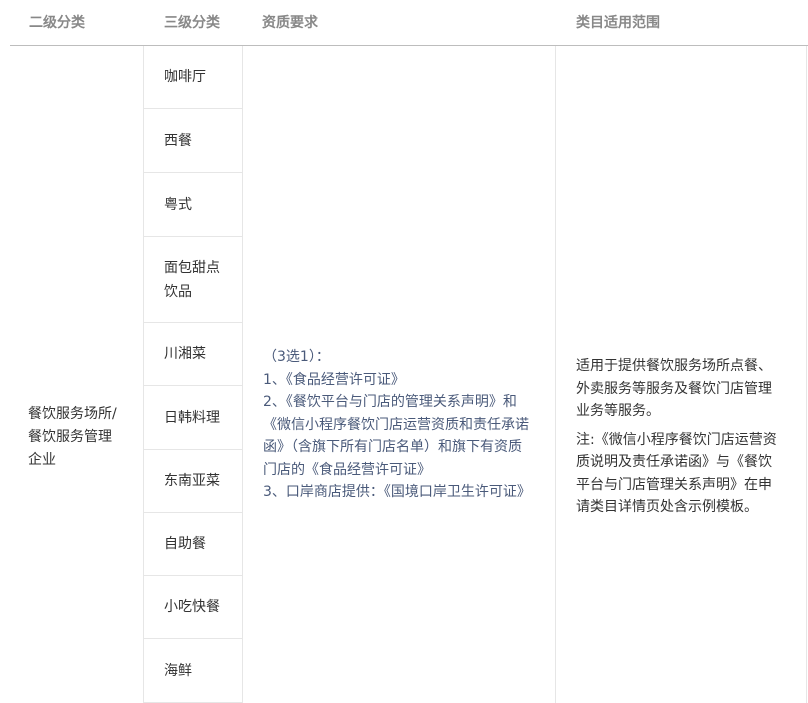 The width and height of the screenshot is (808, 703). What do you see at coordinates (178, 204) in the screenshot?
I see `level3-label: 粤式` at bounding box center [178, 204].